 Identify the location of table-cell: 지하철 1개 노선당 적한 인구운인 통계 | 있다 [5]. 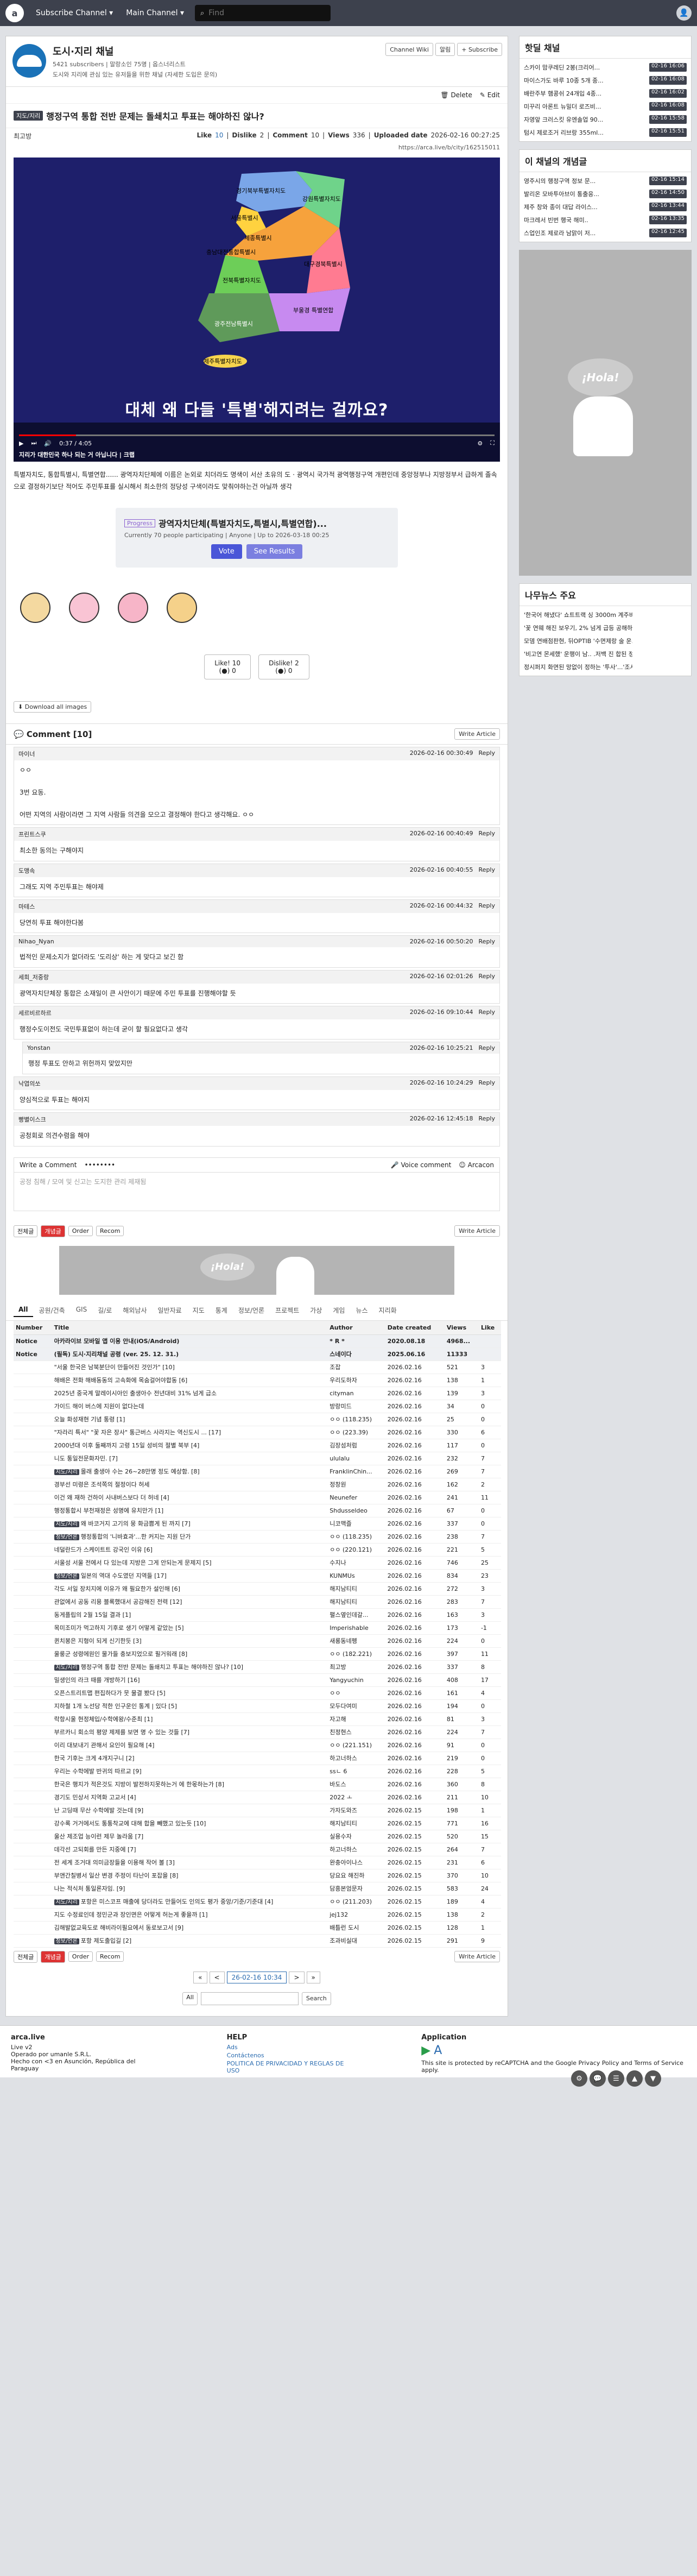
(190, 1706).